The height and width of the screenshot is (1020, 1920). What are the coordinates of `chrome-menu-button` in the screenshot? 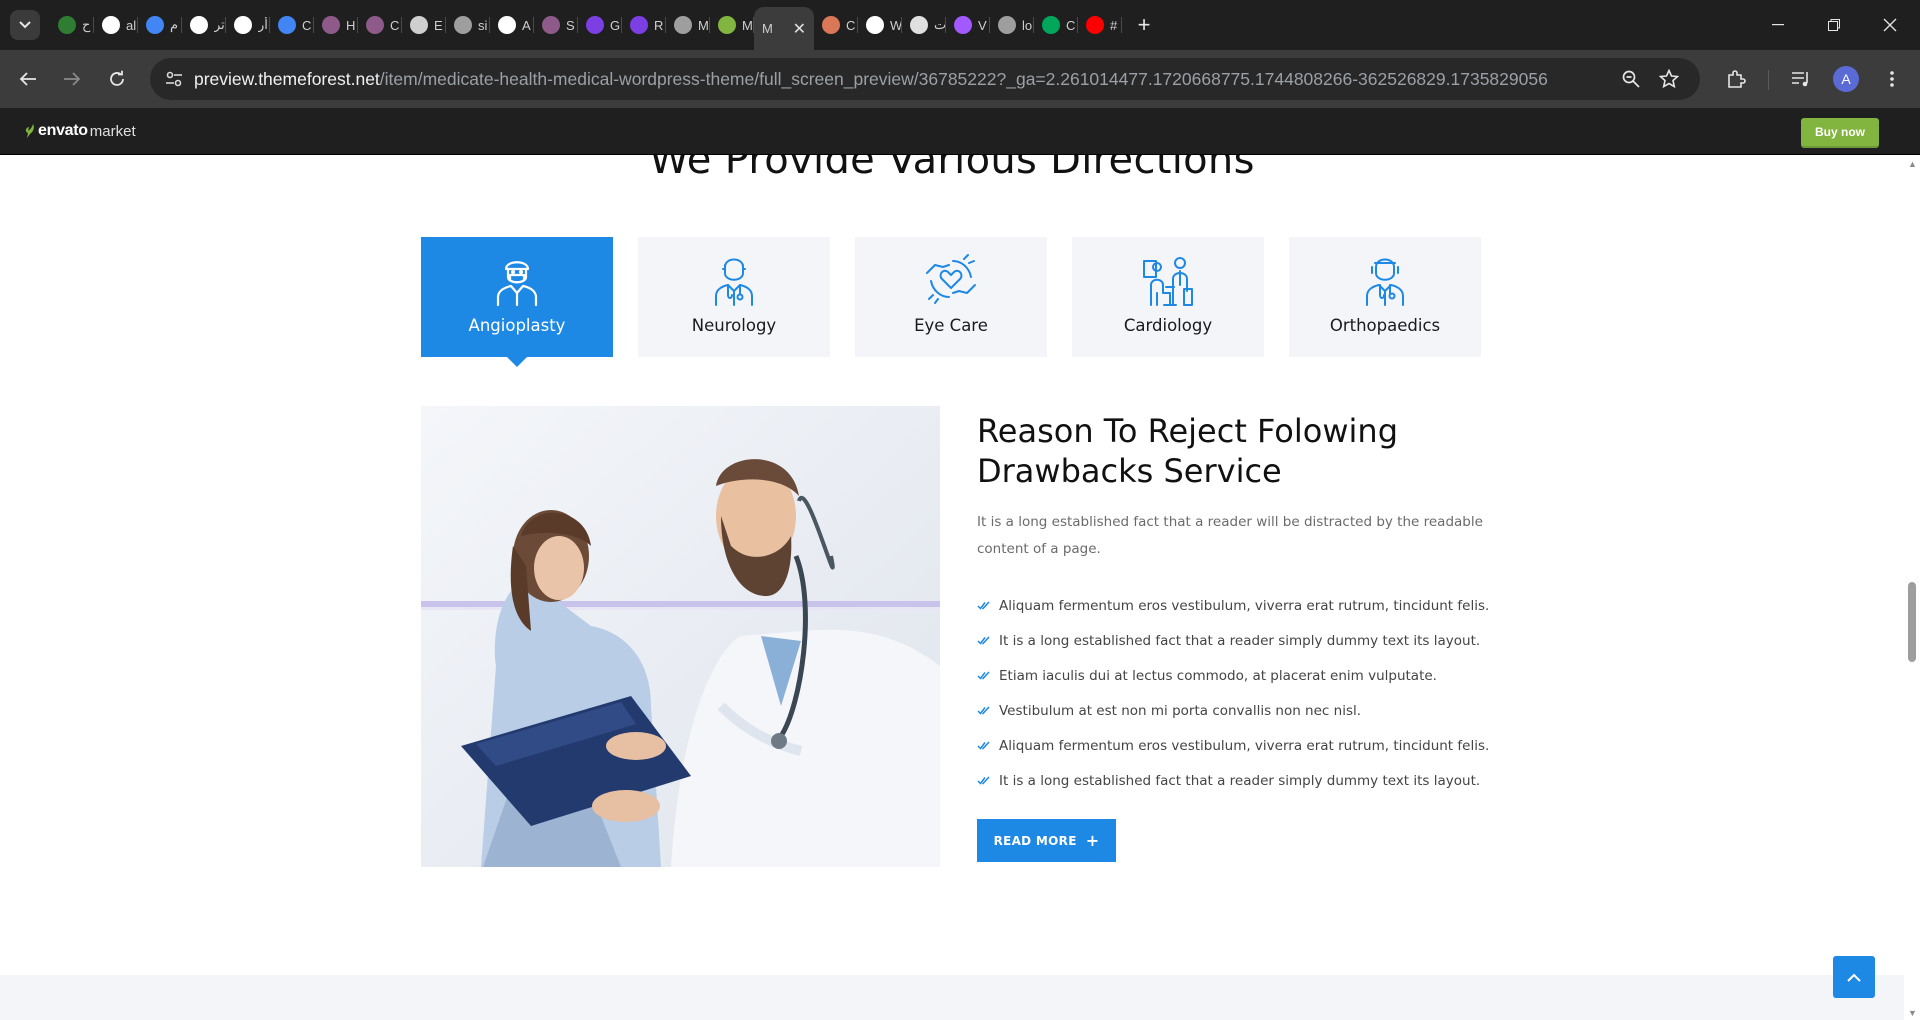 It's located at (1892, 79).